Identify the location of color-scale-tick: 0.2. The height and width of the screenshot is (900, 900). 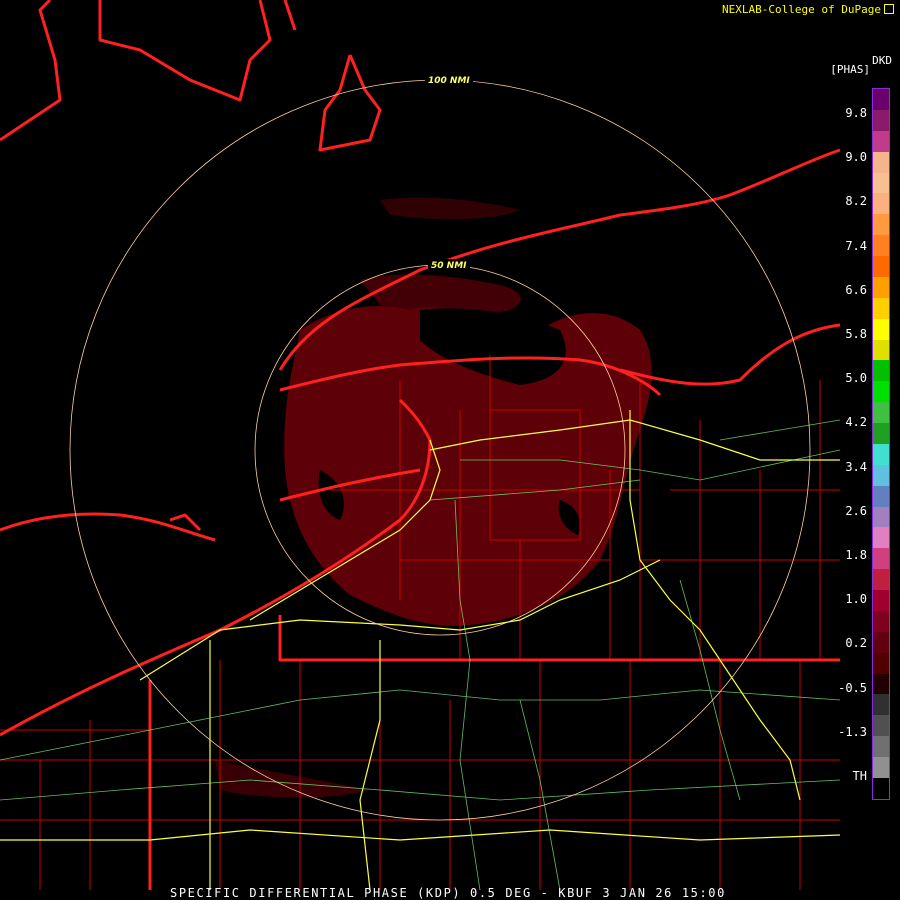
(856, 643).